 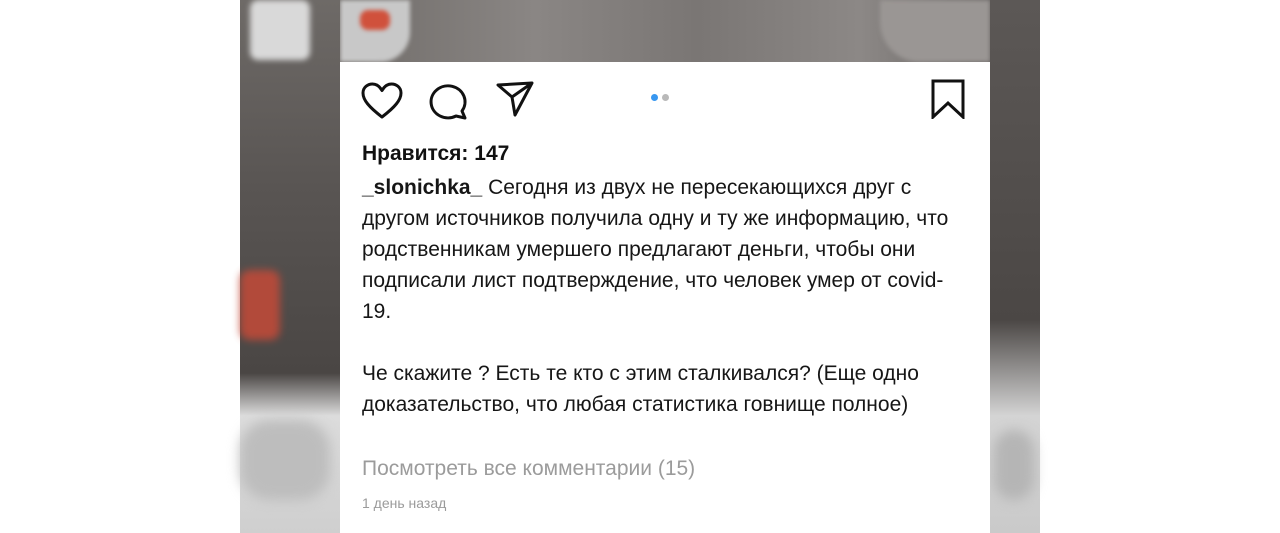 I want to click on post-action-bar, so click(x=665, y=102).